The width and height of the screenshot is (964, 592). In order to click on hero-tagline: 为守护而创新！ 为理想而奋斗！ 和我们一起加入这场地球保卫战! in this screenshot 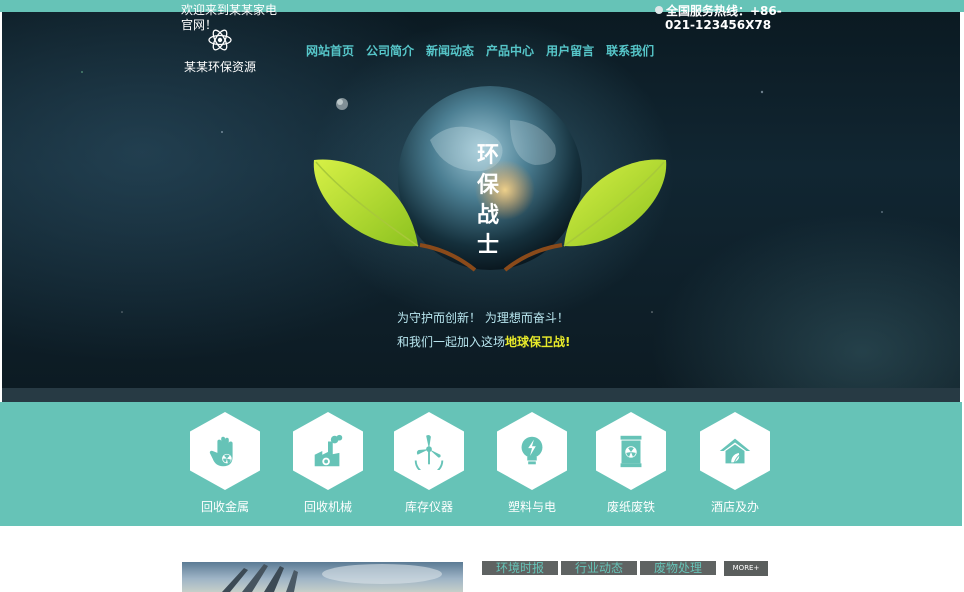, I will do `click(484, 330)`.